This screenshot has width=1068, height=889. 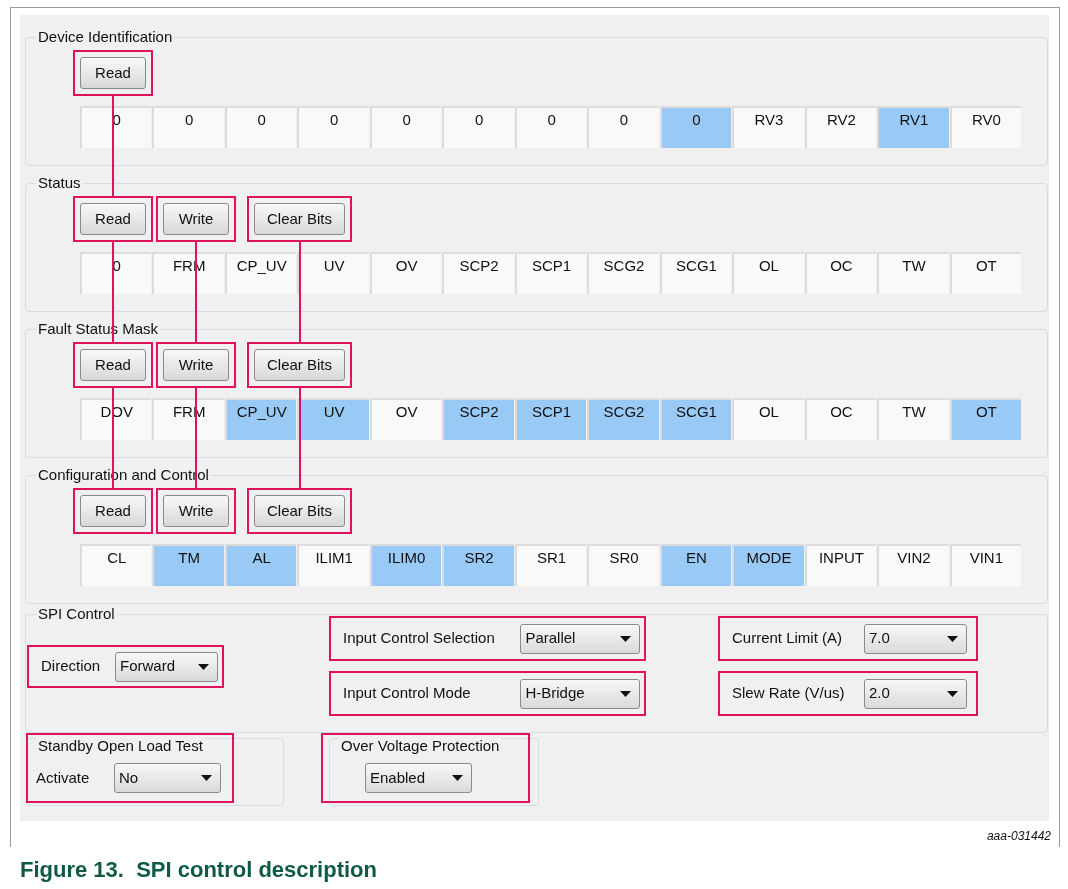 I want to click on bit-cell: RV2, so click(x=840, y=127).